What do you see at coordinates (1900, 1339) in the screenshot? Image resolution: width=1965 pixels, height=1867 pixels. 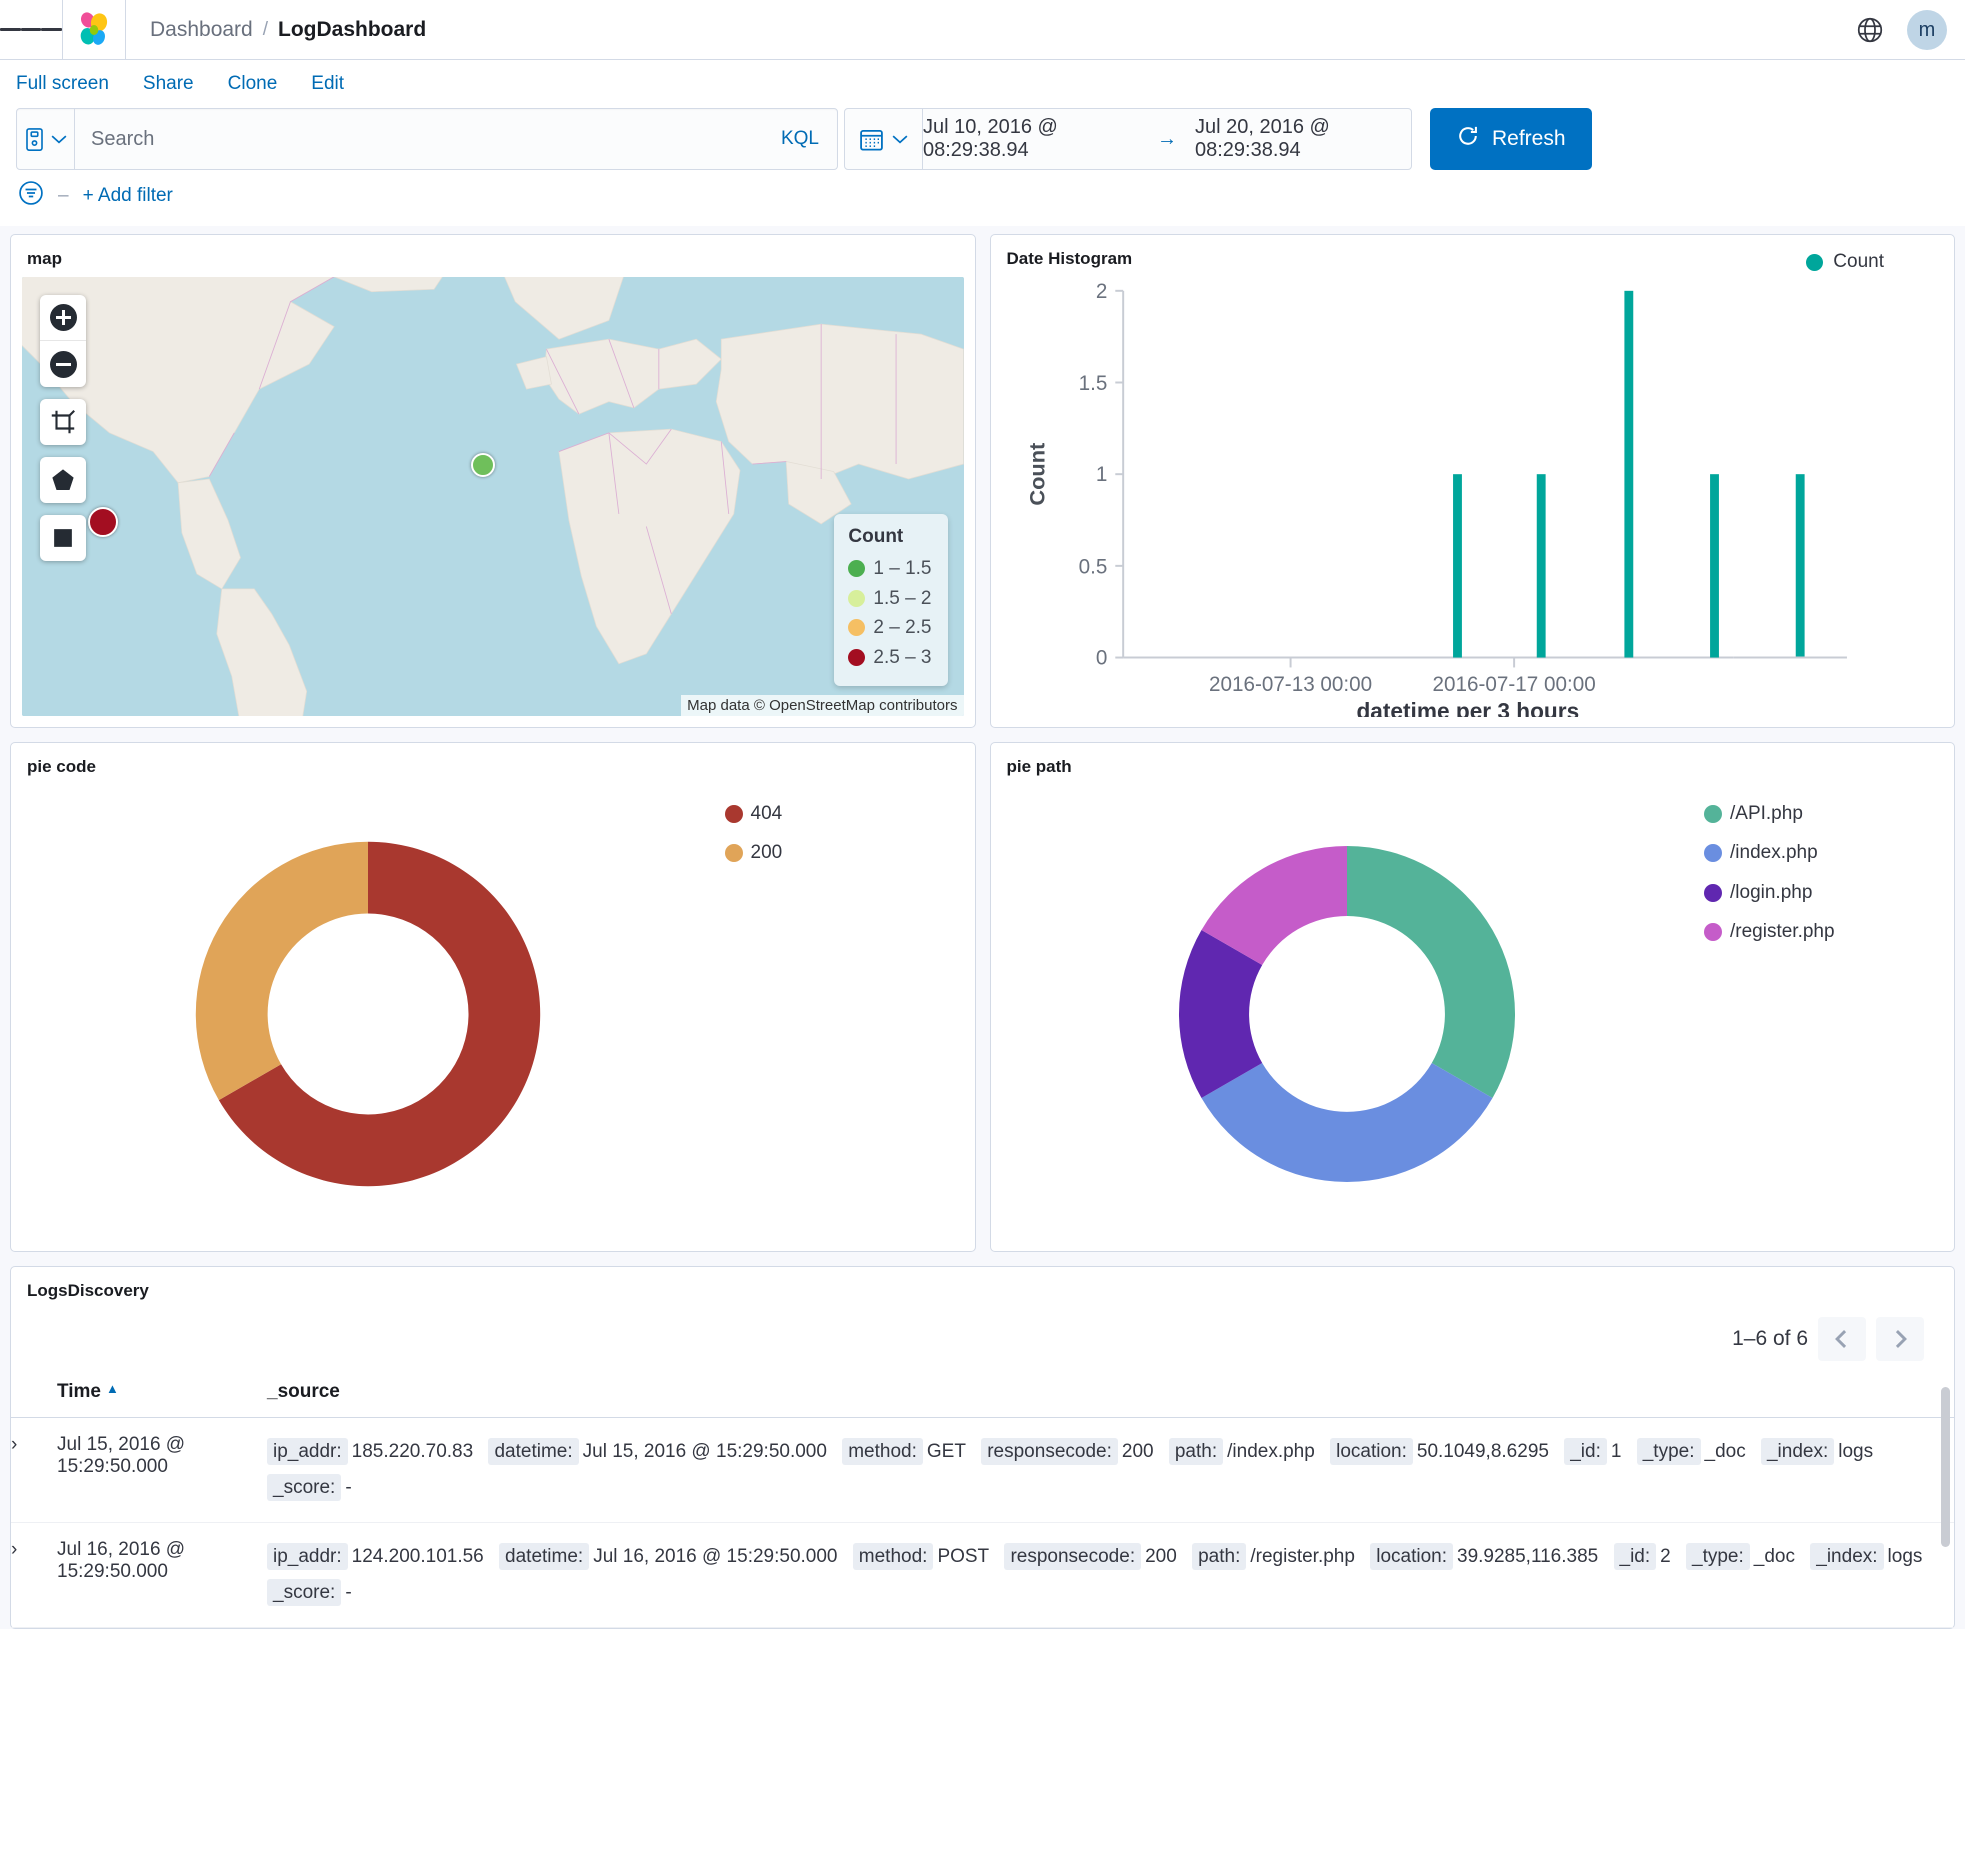 I see `chevron-right-icon` at bounding box center [1900, 1339].